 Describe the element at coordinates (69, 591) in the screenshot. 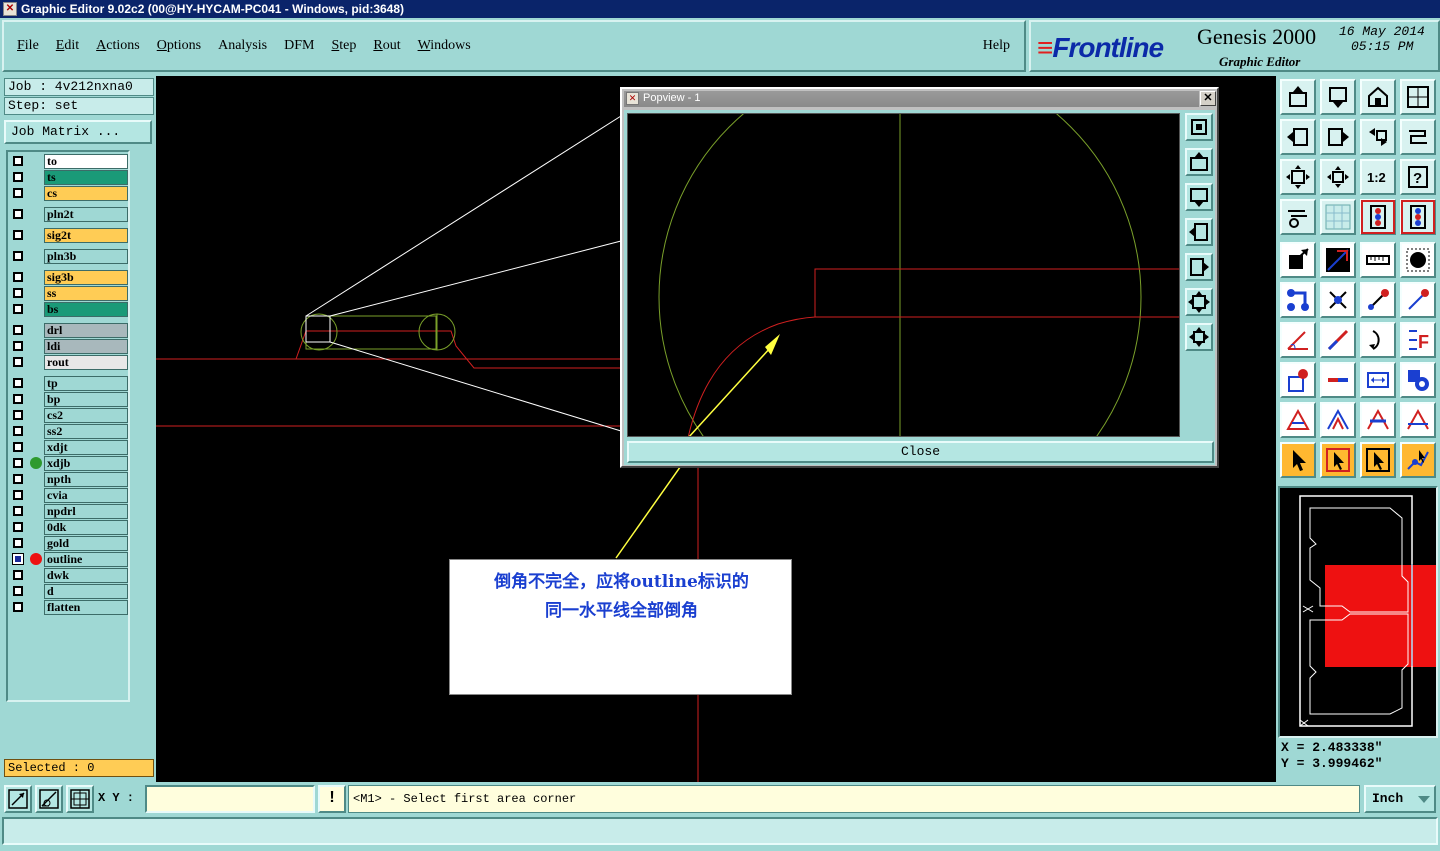

I see `layer-row-d: d` at that location.